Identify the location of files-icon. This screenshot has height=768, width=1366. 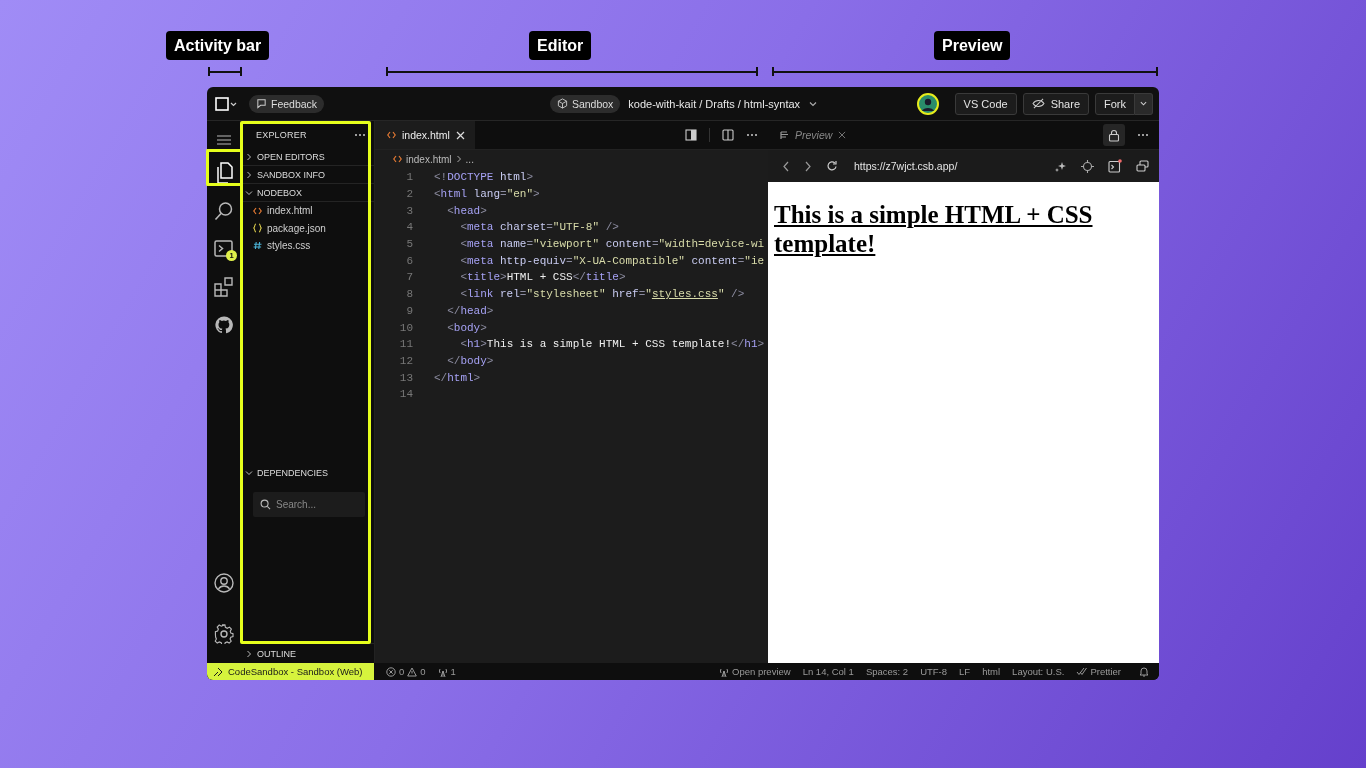
(224, 173).